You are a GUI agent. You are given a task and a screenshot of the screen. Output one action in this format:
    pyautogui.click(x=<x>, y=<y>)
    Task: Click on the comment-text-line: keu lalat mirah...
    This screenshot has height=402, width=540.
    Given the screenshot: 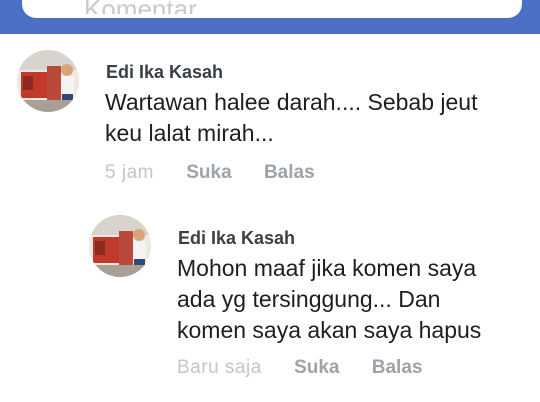 What is the action you would take?
    pyautogui.click(x=189, y=133)
    